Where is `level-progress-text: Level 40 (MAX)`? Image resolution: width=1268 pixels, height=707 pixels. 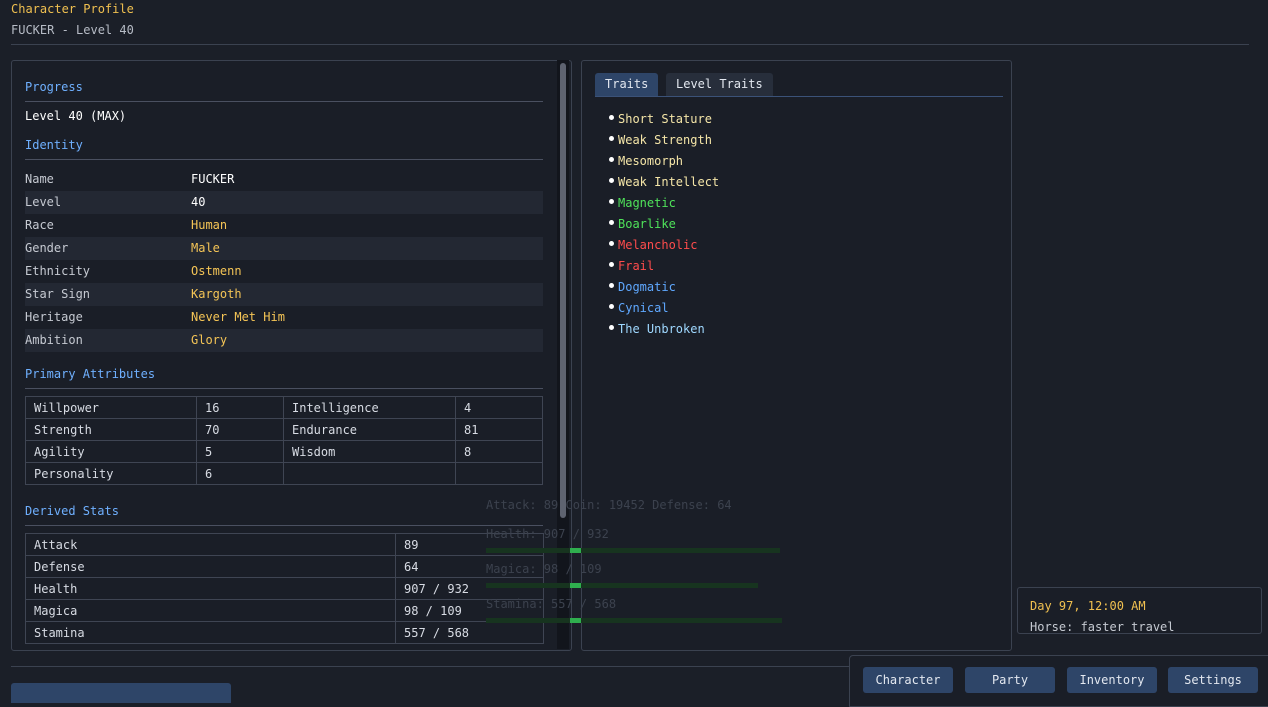
level-progress-text: Level 40 (MAX) is located at coordinates (76, 116).